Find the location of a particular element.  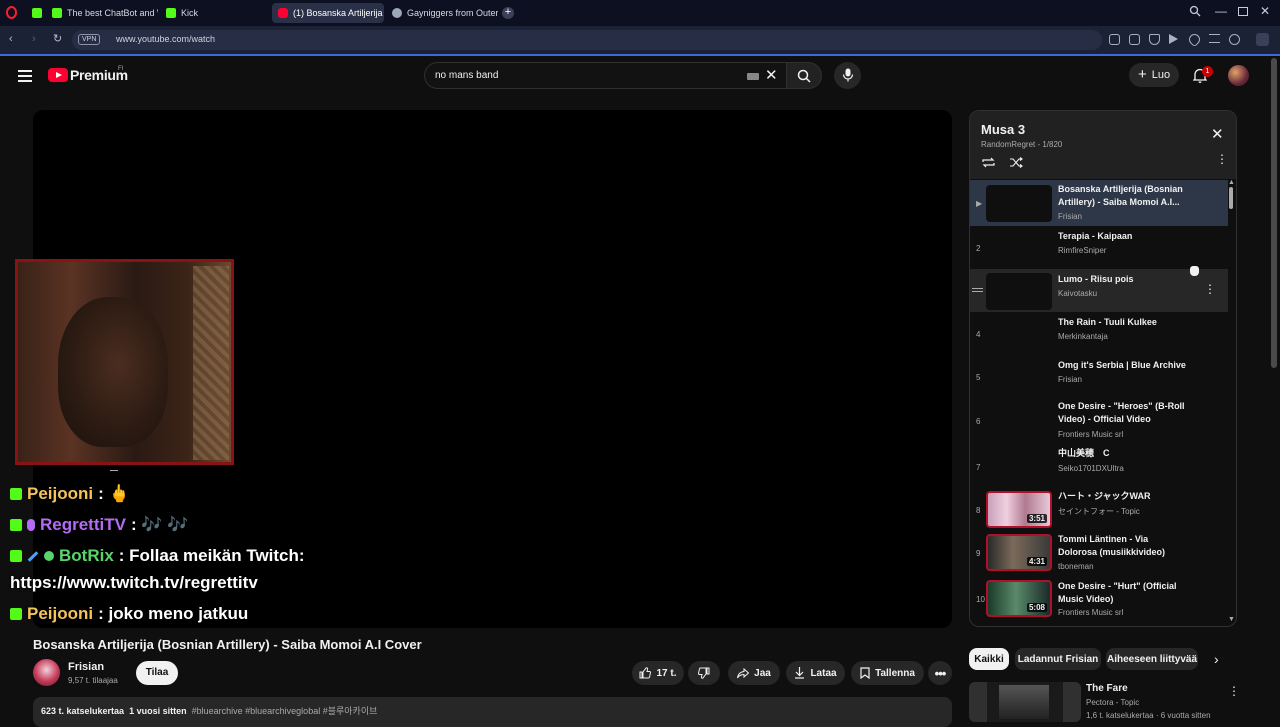

youtube-logo-icon is located at coordinates (58, 75).